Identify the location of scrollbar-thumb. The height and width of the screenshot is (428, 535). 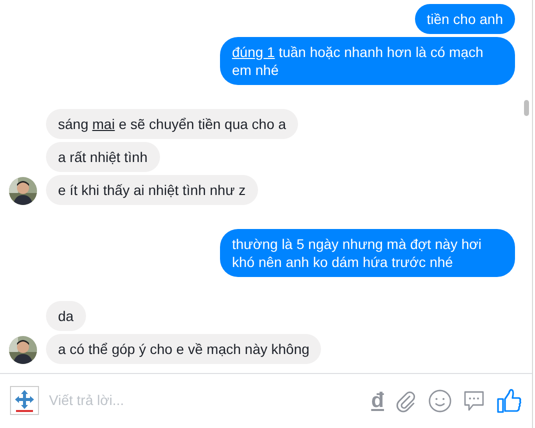
(526, 108).